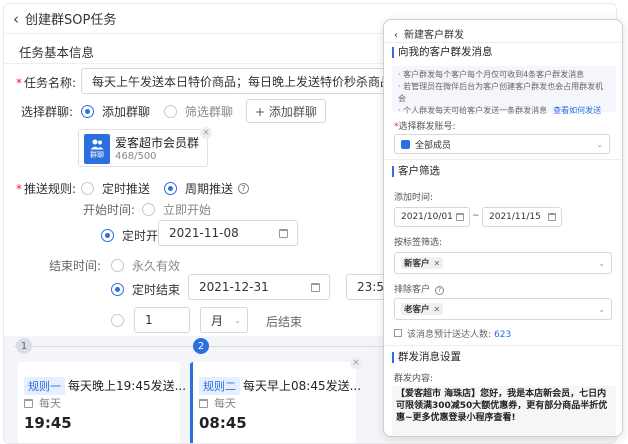 This screenshot has width=628, height=444. I want to click on end-time-label: 结束时间:, so click(75, 266).